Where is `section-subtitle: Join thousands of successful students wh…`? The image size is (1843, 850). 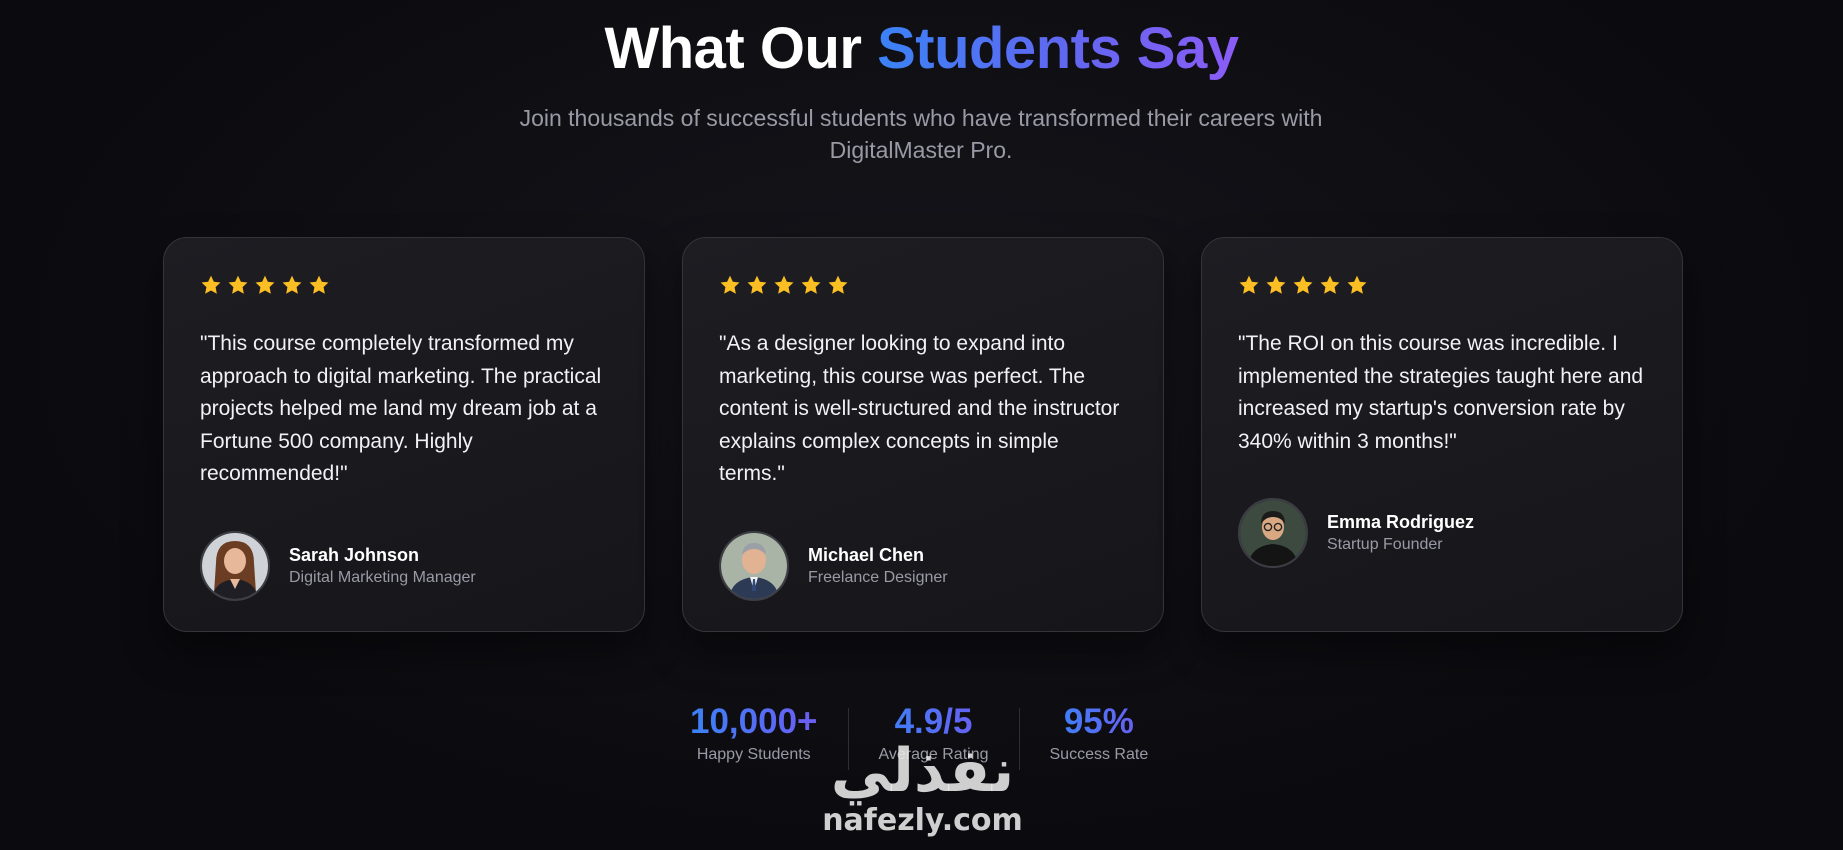 section-subtitle: Join thousands of successful students wh… is located at coordinates (921, 134).